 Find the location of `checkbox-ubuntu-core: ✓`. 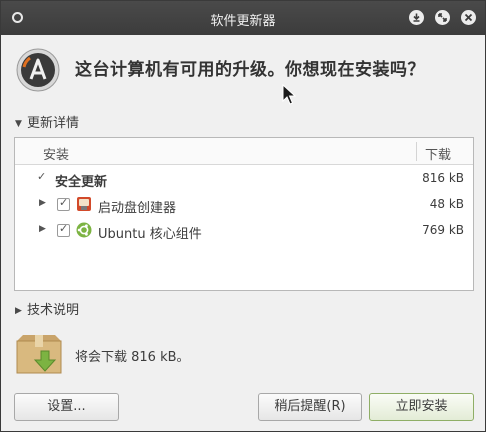

checkbox-ubuntu-core: ✓ is located at coordinates (63, 229).